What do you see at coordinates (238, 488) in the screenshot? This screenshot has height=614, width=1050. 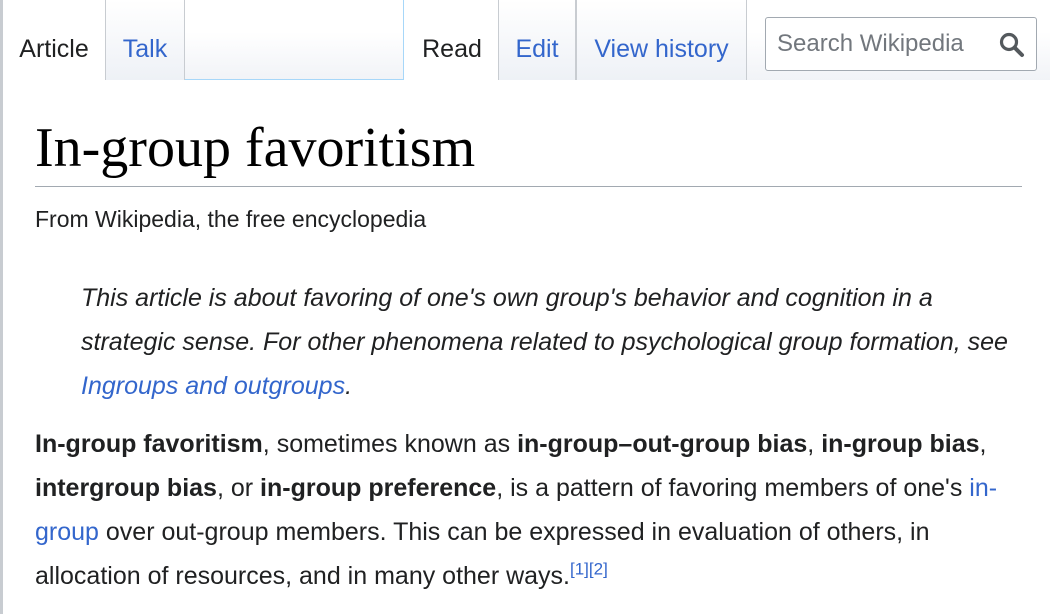 I see `lead-text-4: , or` at bounding box center [238, 488].